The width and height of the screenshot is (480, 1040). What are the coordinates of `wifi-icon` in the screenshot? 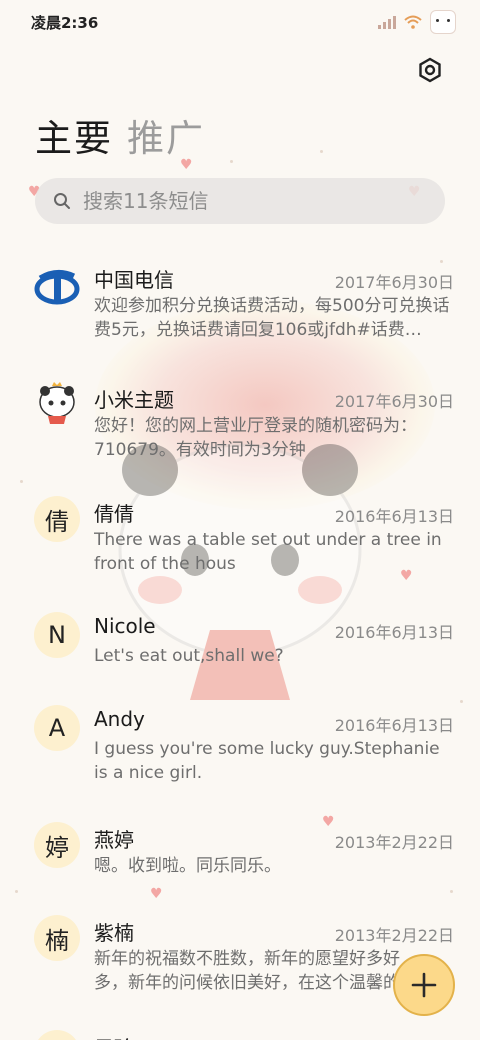 It's located at (413, 22).